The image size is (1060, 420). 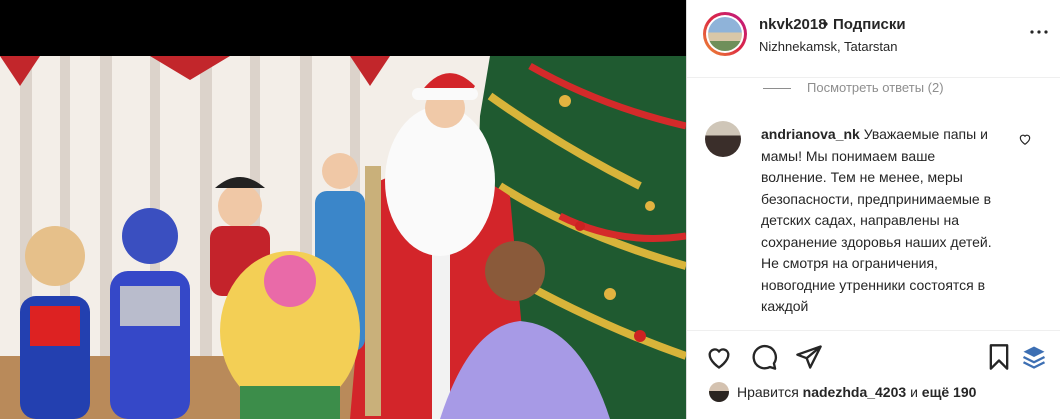 What do you see at coordinates (768, 392) in the screenshot?
I see `likes-prefix: Нравится` at bounding box center [768, 392].